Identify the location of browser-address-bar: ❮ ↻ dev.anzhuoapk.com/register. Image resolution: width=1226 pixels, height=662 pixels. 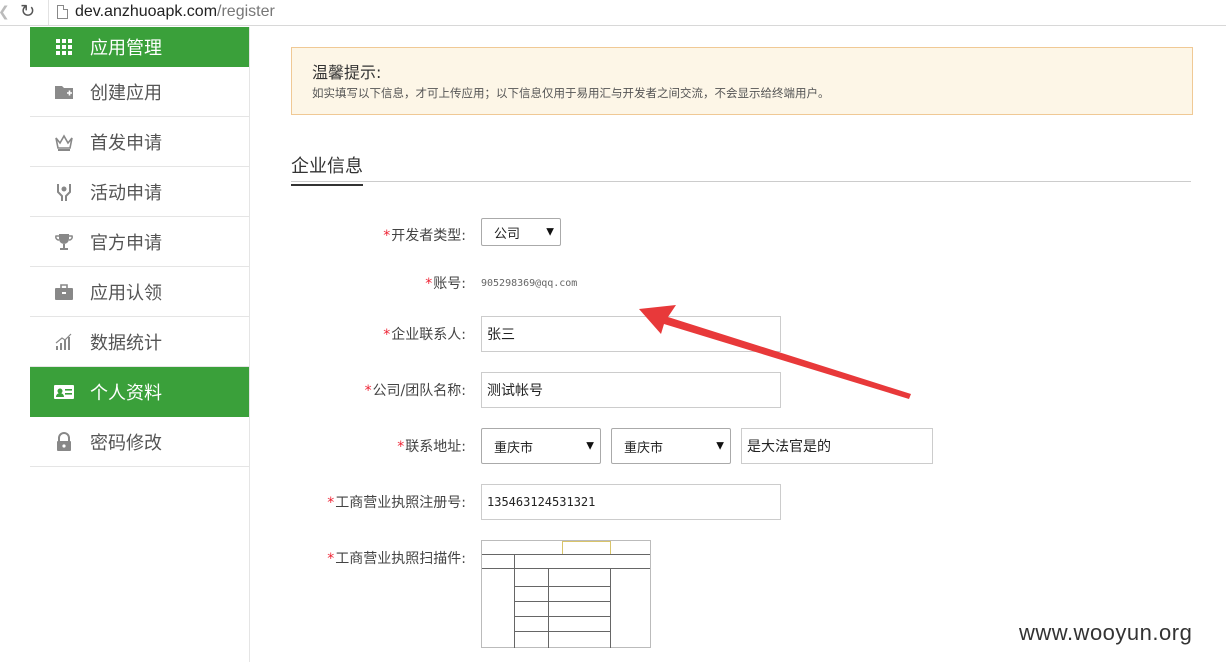
(613, 13).